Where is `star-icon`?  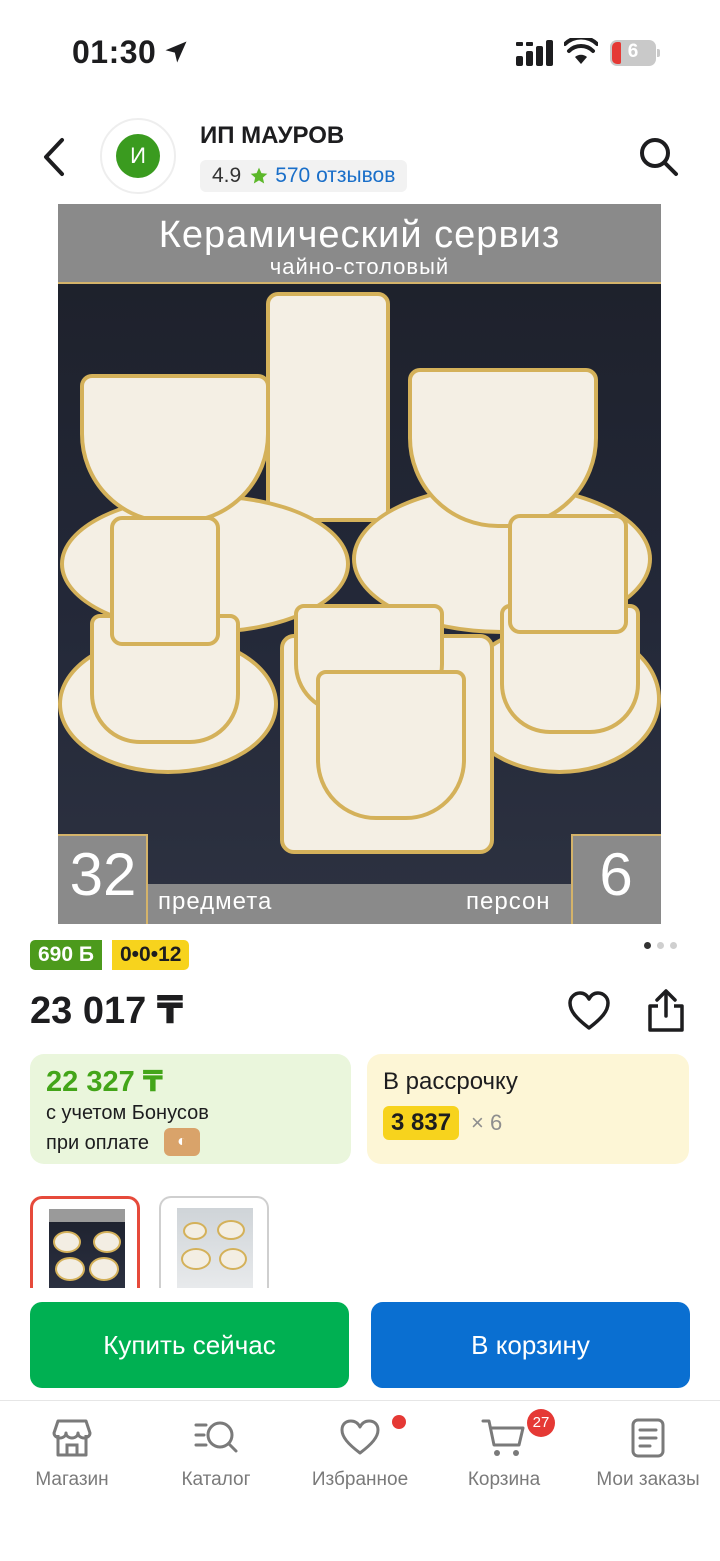 star-icon is located at coordinates (259, 175).